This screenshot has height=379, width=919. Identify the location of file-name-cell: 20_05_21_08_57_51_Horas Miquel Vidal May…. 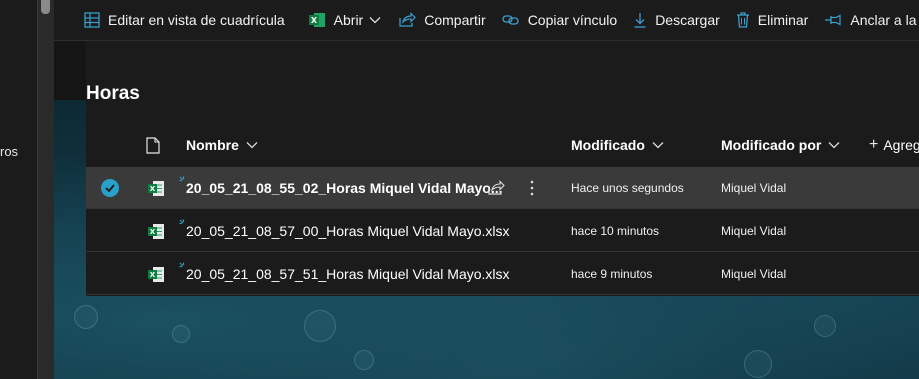
(549, 274).